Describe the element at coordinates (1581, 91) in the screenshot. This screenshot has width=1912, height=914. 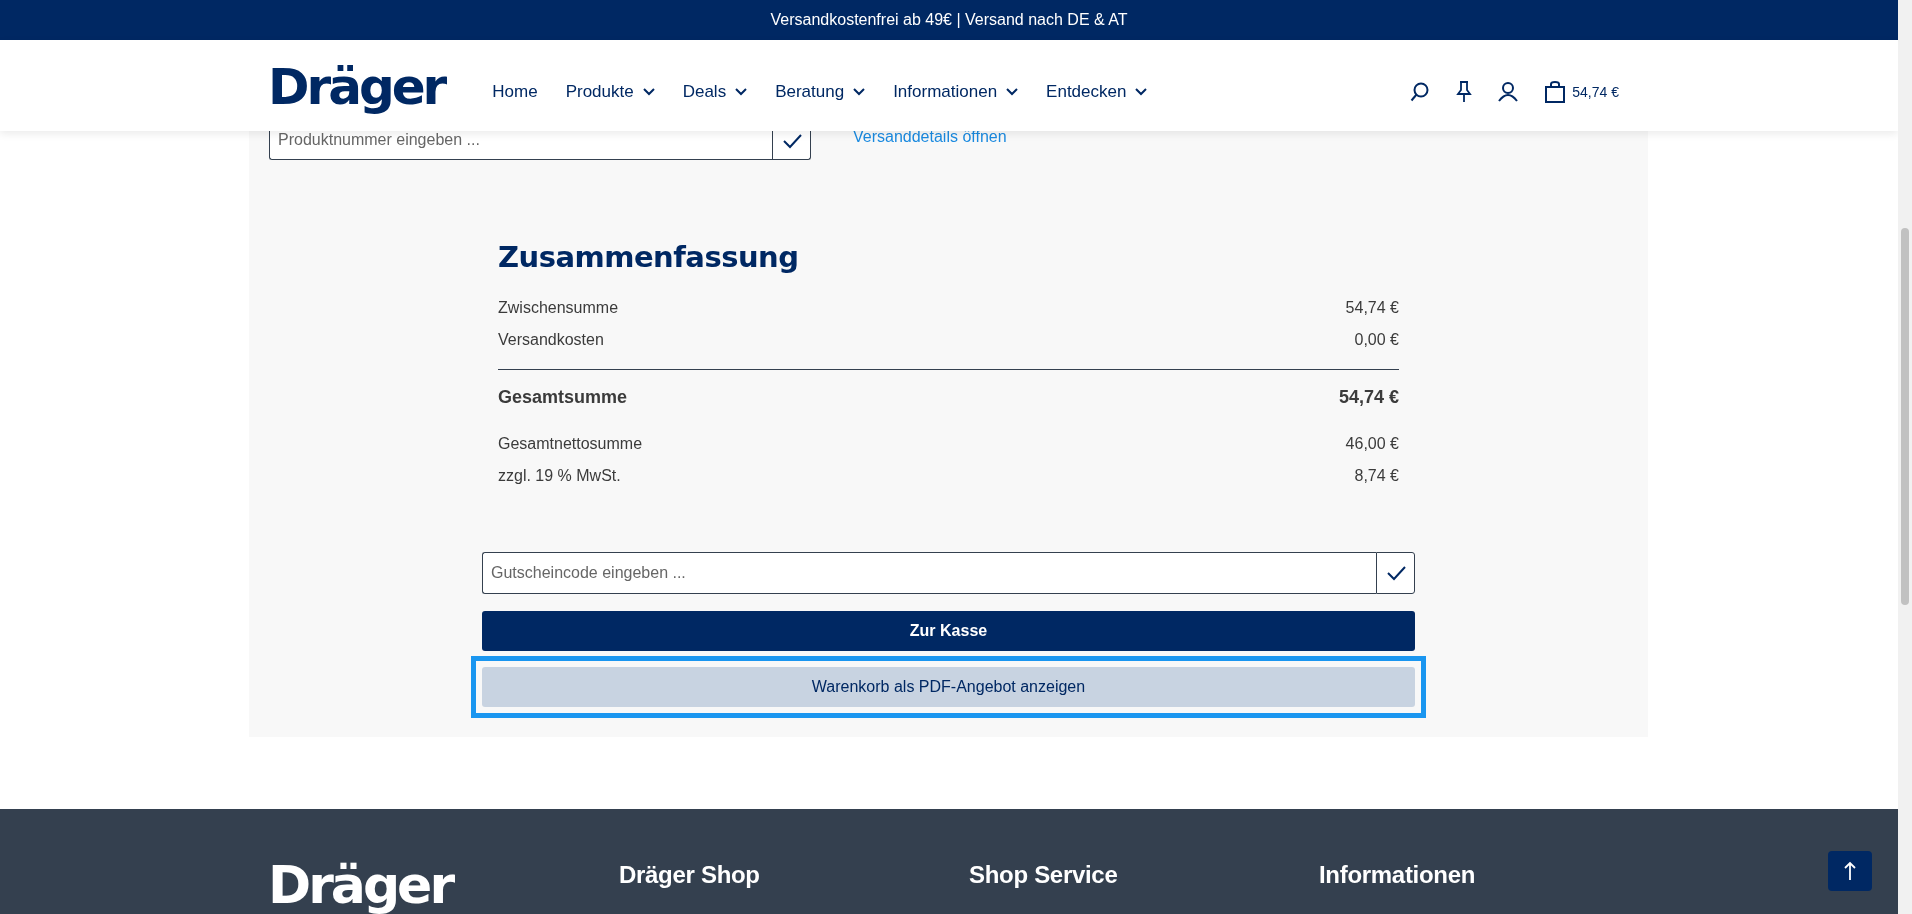
I see `cart-button: 54,74 €` at that location.